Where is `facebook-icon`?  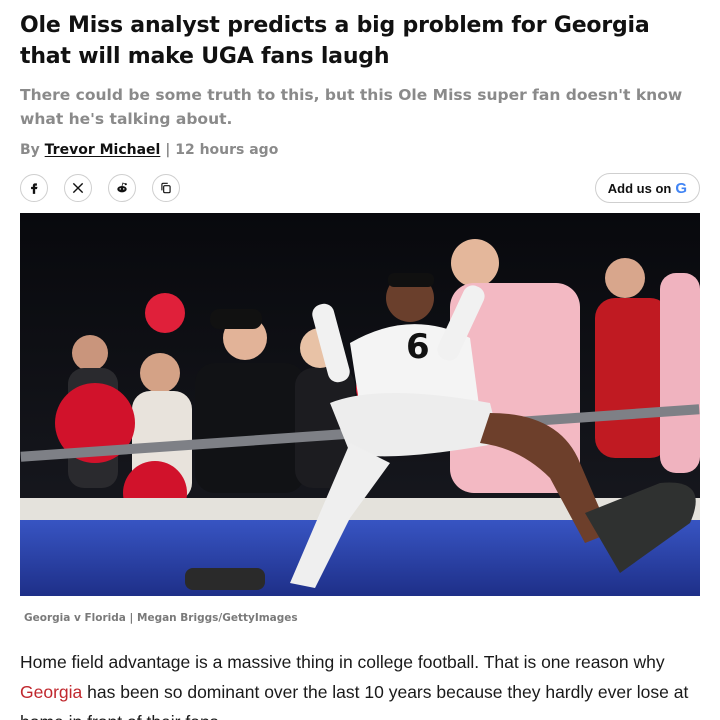
facebook-icon is located at coordinates (34, 188).